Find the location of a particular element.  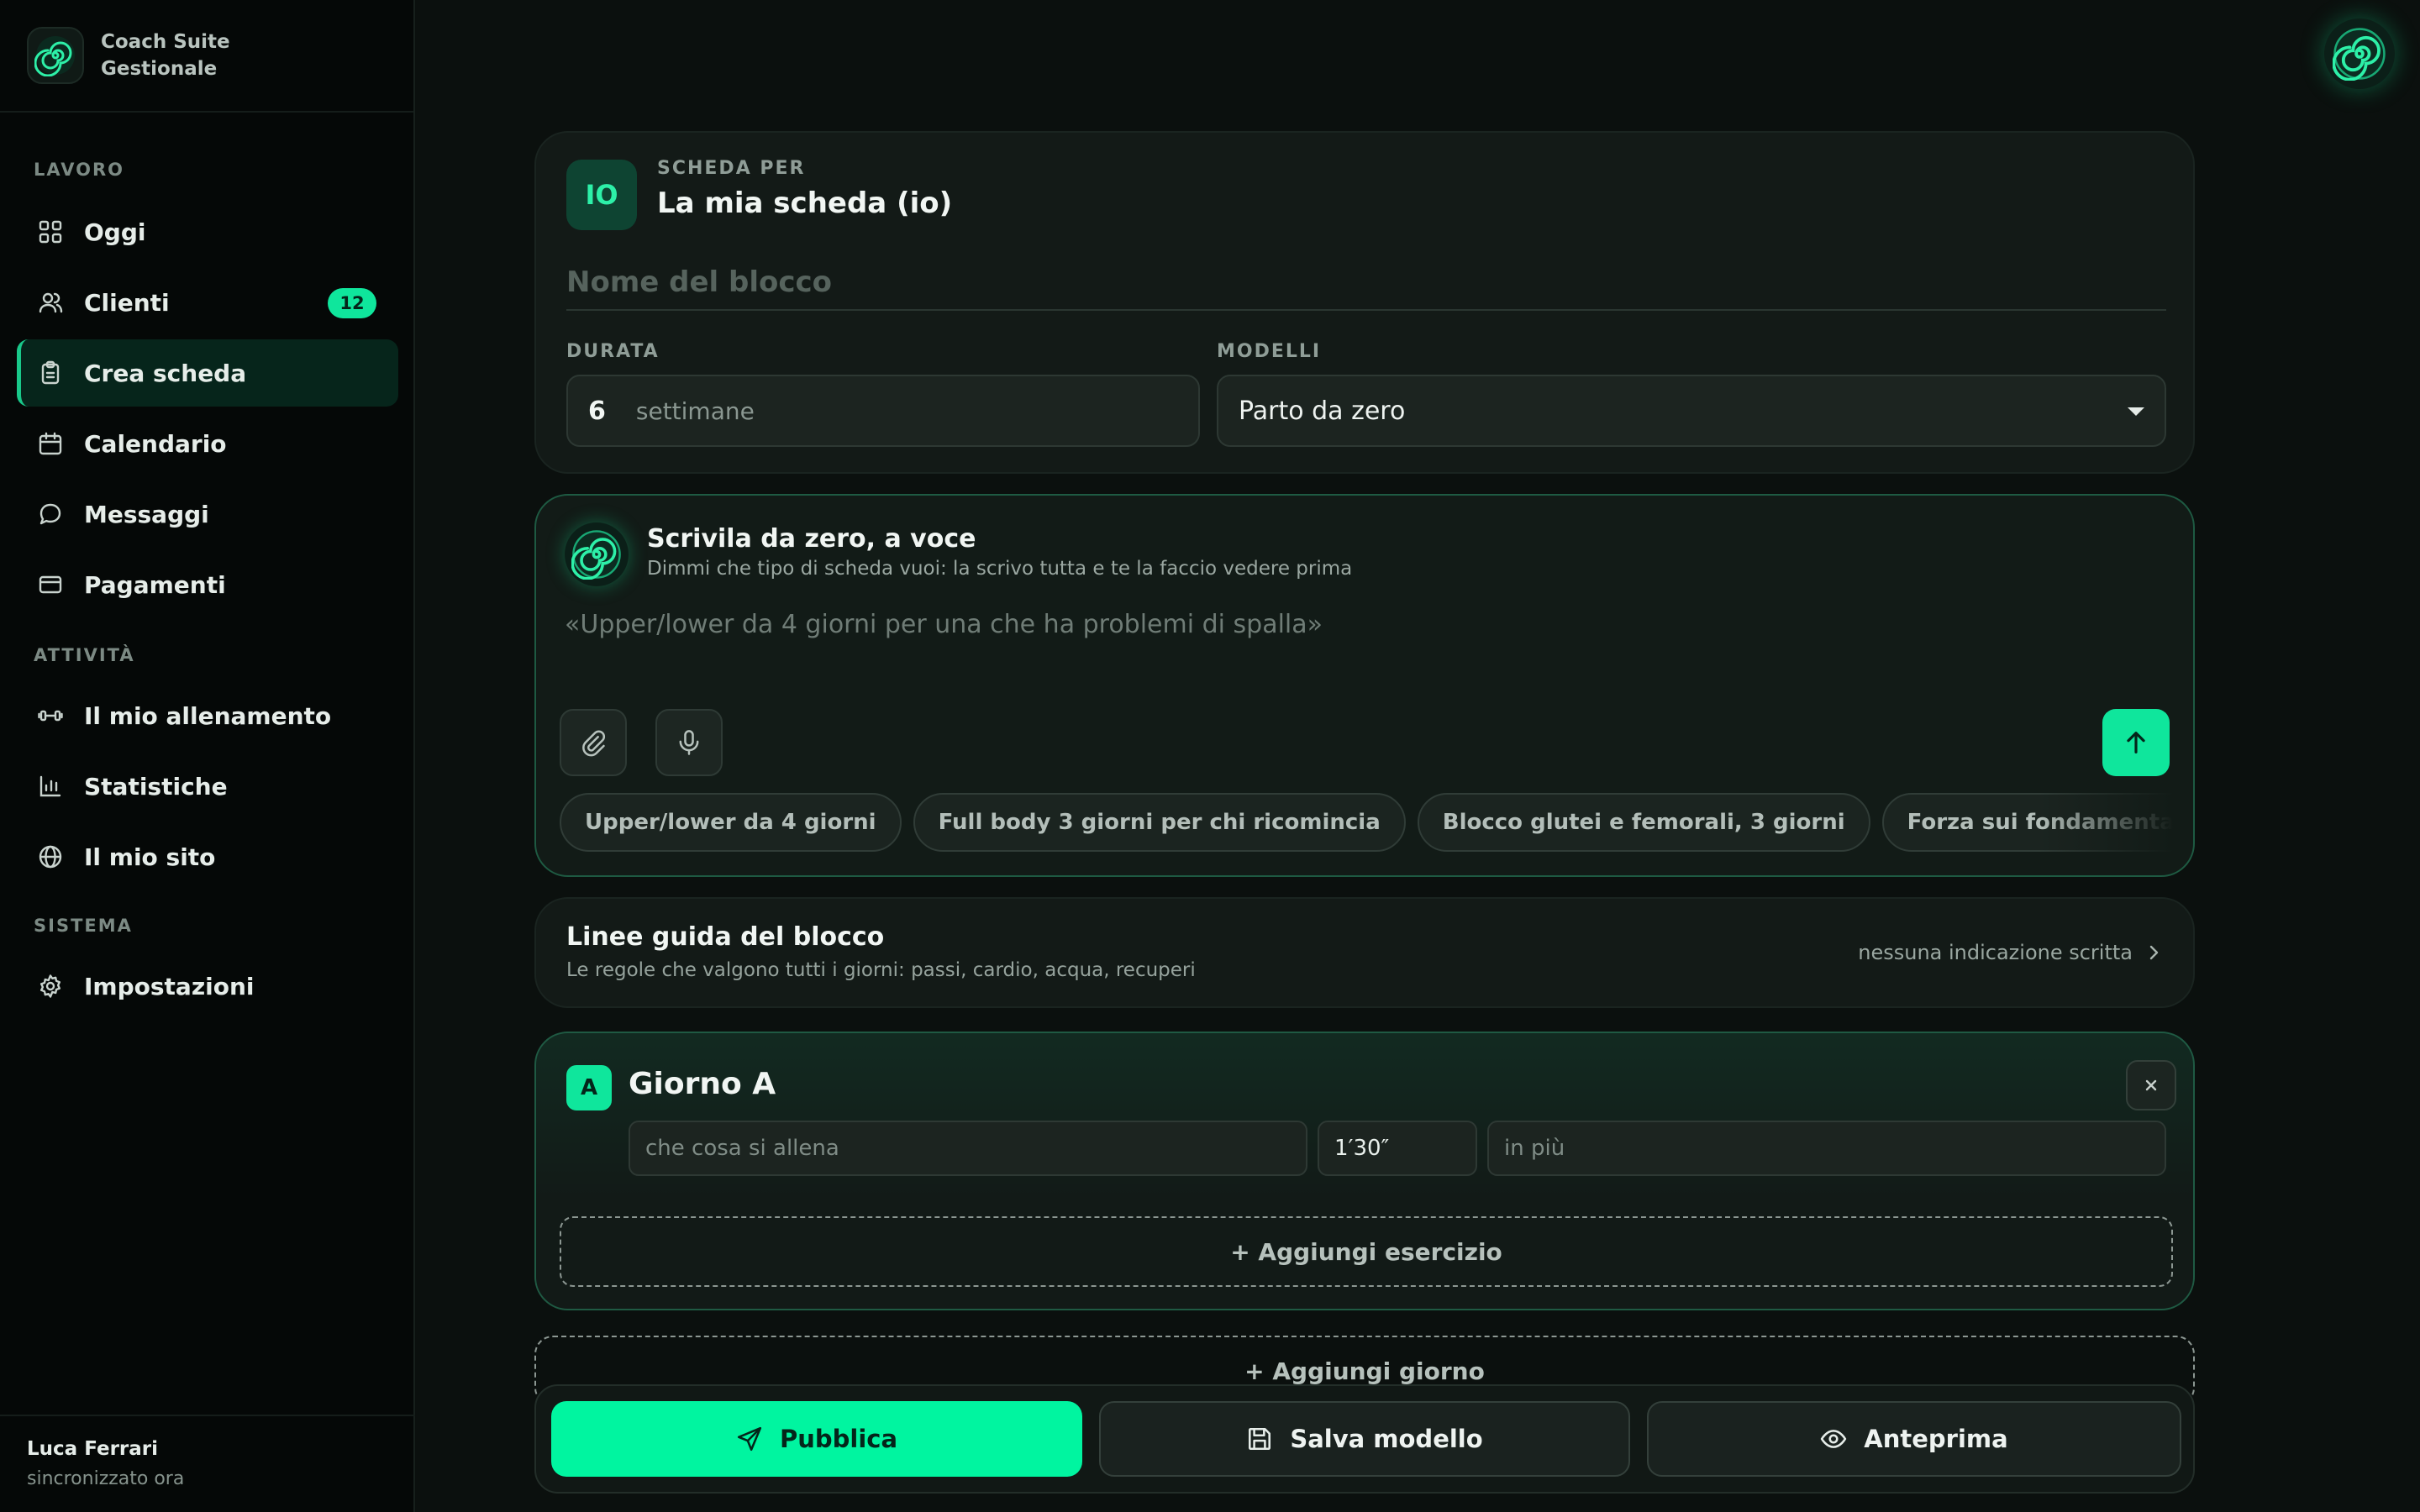

brand: Coach Suite Gestionale is located at coordinates (206, 56).